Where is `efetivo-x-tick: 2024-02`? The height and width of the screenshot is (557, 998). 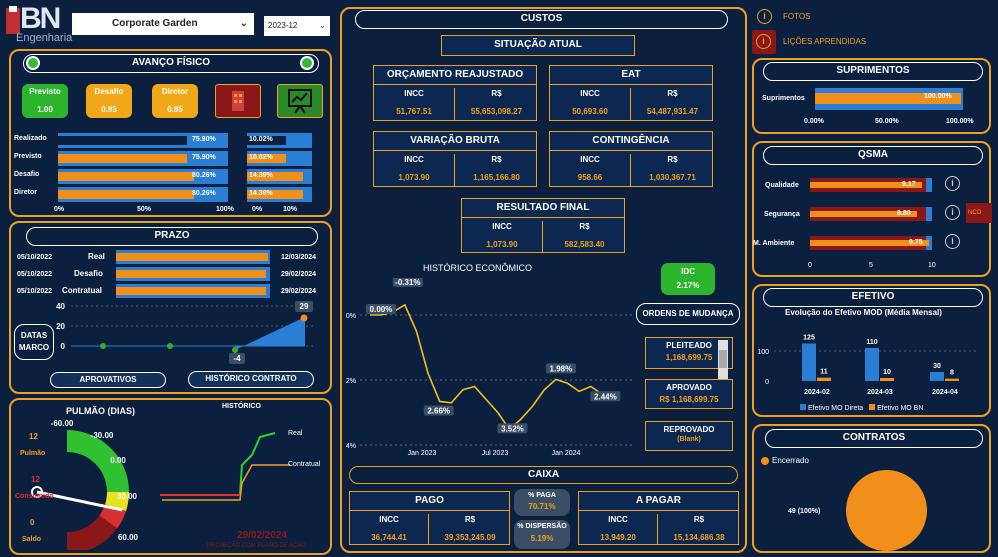 efetivo-x-tick: 2024-02 is located at coordinates (817, 392).